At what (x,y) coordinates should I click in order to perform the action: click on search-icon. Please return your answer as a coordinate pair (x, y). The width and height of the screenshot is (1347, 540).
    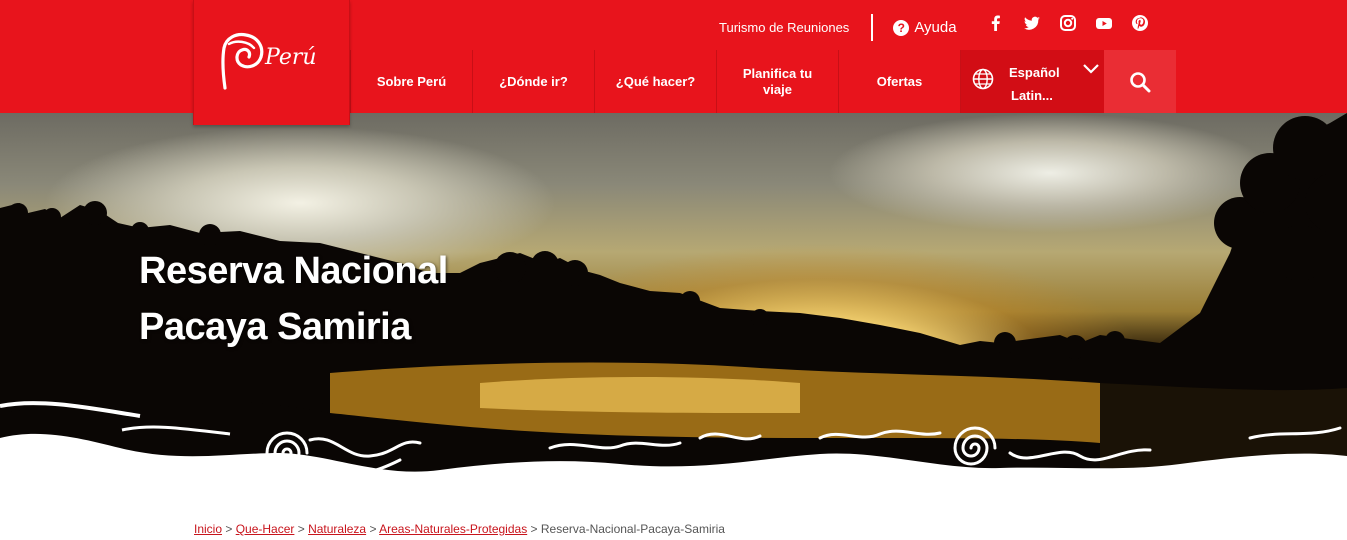
    Looking at the image, I should click on (1140, 81).